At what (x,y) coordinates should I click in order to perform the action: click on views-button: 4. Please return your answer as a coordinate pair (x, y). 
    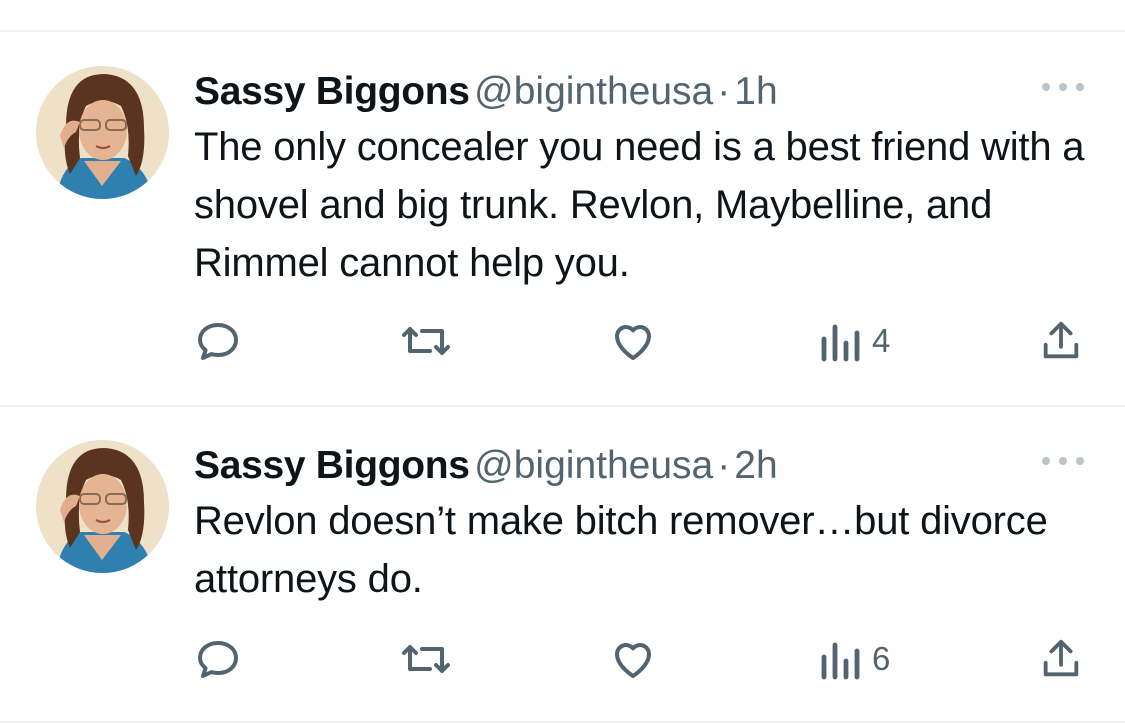
    Looking at the image, I should click on (854, 341).